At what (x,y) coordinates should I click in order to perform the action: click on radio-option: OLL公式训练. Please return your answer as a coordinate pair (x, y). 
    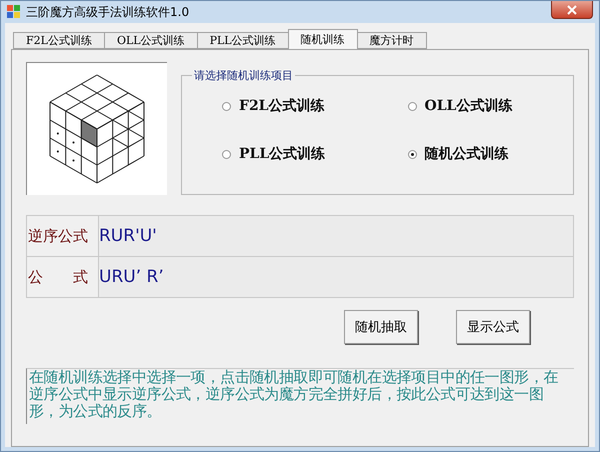
    Looking at the image, I should click on (470, 106).